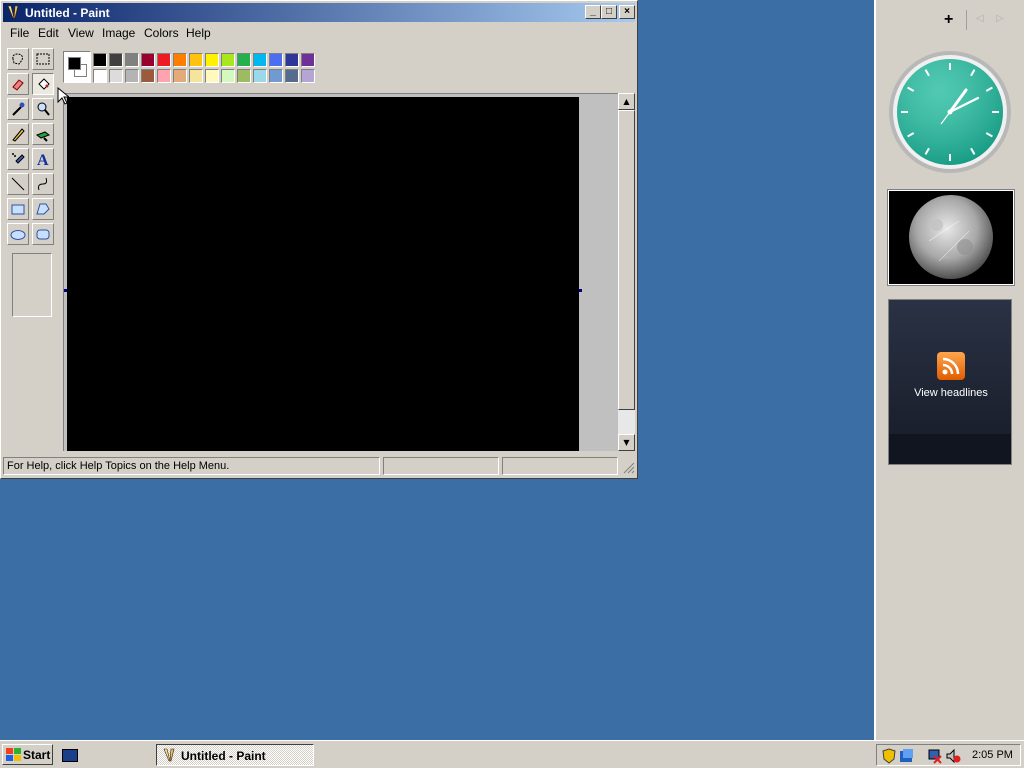 The width and height of the screenshot is (1024, 768). What do you see at coordinates (37, 755) in the screenshot?
I see `start-label: Start` at bounding box center [37, 755].